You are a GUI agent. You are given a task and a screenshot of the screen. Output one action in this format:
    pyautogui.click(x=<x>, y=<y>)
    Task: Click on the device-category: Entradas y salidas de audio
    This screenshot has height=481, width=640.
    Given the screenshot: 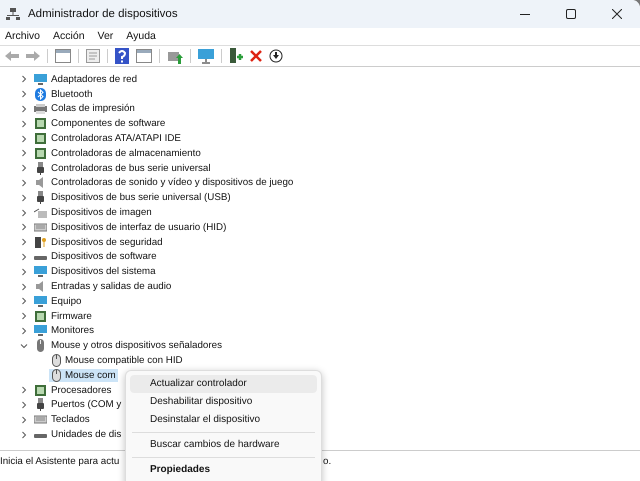 What is the action you would take?
    pyautogui.click(x=111, y=286)
    